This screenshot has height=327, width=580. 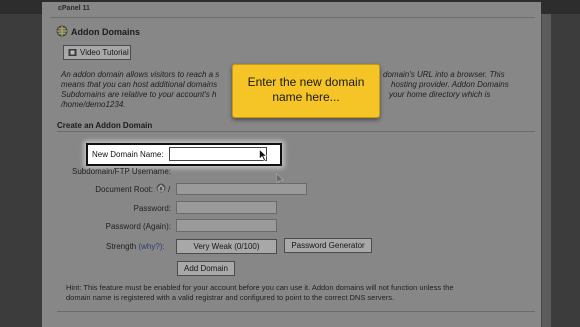 What do you see at coordinates (218, 154) in the screenshot?
I see `new-domain-input` at bounding box center [218, 154].